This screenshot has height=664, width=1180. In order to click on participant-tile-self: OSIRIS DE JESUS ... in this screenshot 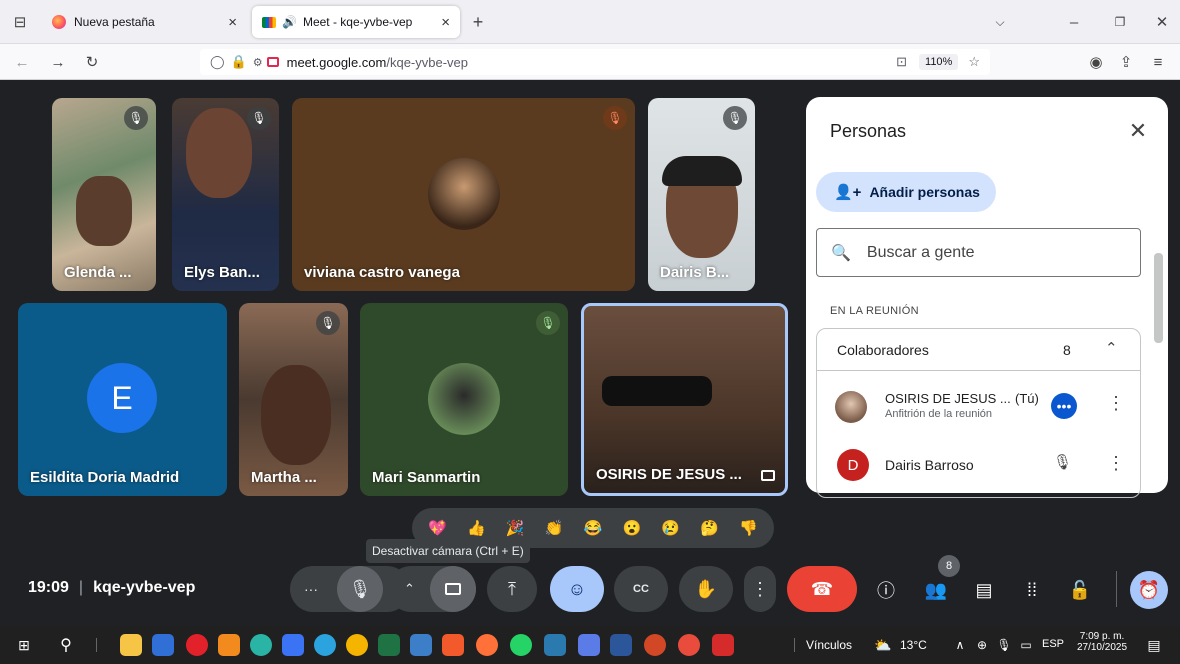, I will do `click(684, 399)`.